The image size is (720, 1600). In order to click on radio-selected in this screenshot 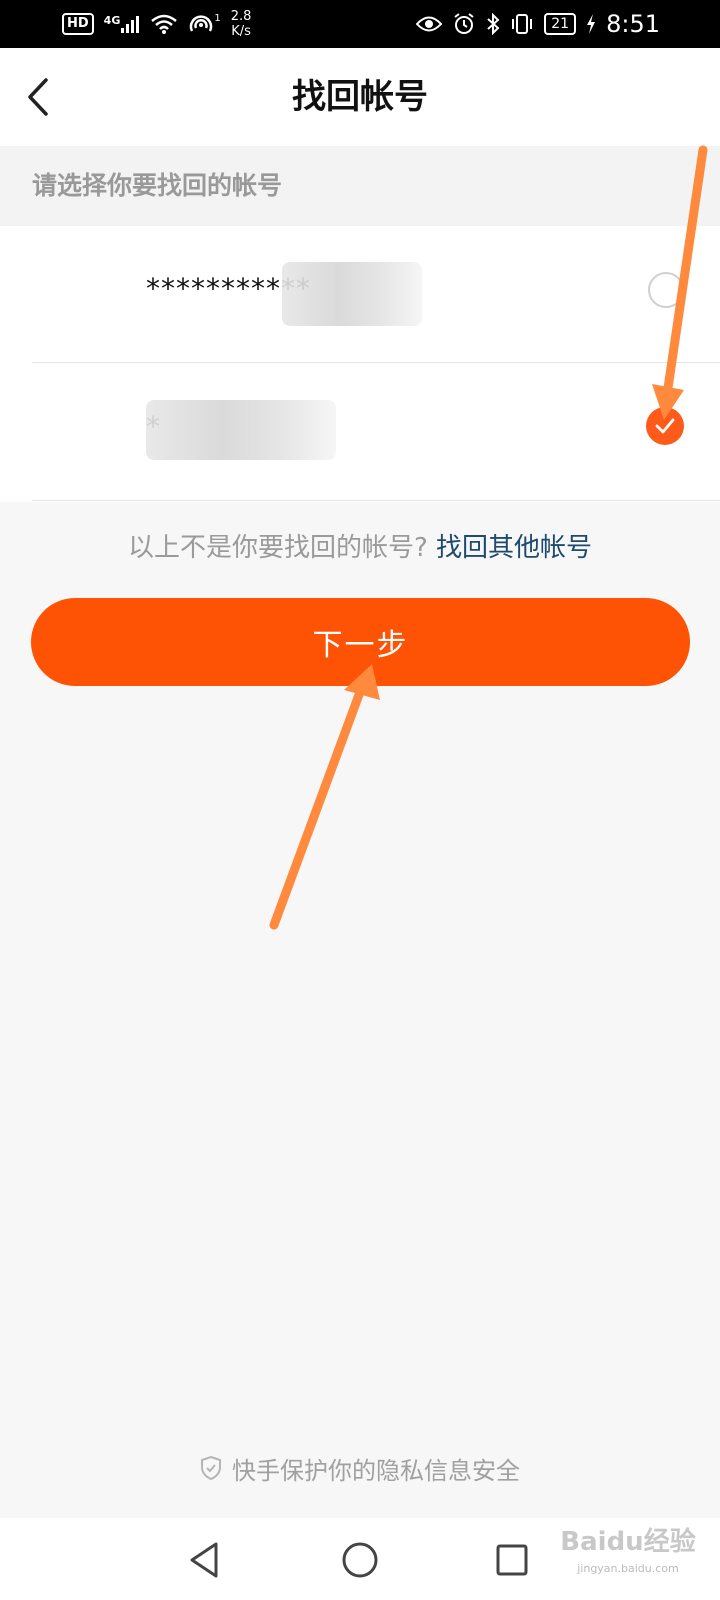, I will do `click(665, 426)`.